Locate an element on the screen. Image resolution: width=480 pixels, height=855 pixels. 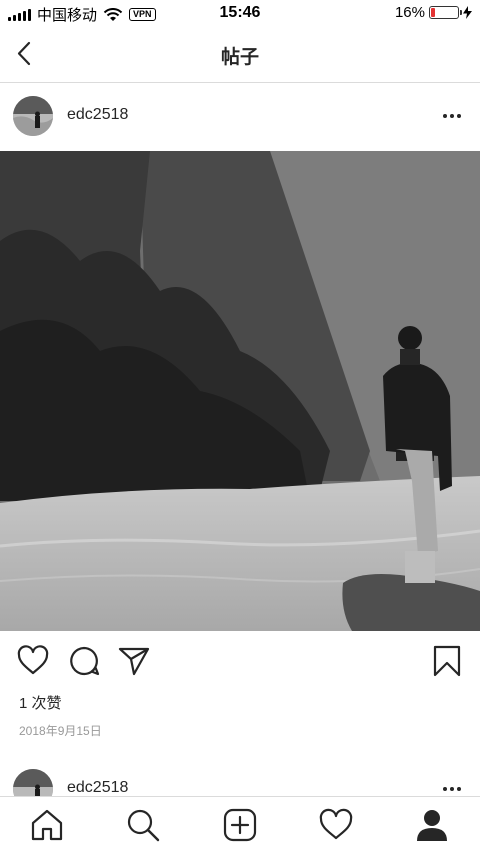
activity-heart-icon is located at coordinates (336, 825).